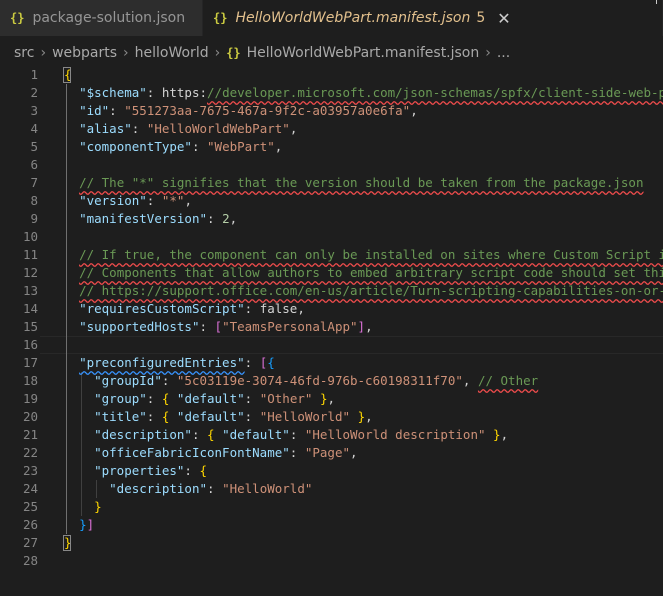 Image resolution: width=663 pixels, height=596 pixels. What do you see at coordinates (30, 416) in the screenshot?
I see `line-number: 20` at bounding box center [30, 416].